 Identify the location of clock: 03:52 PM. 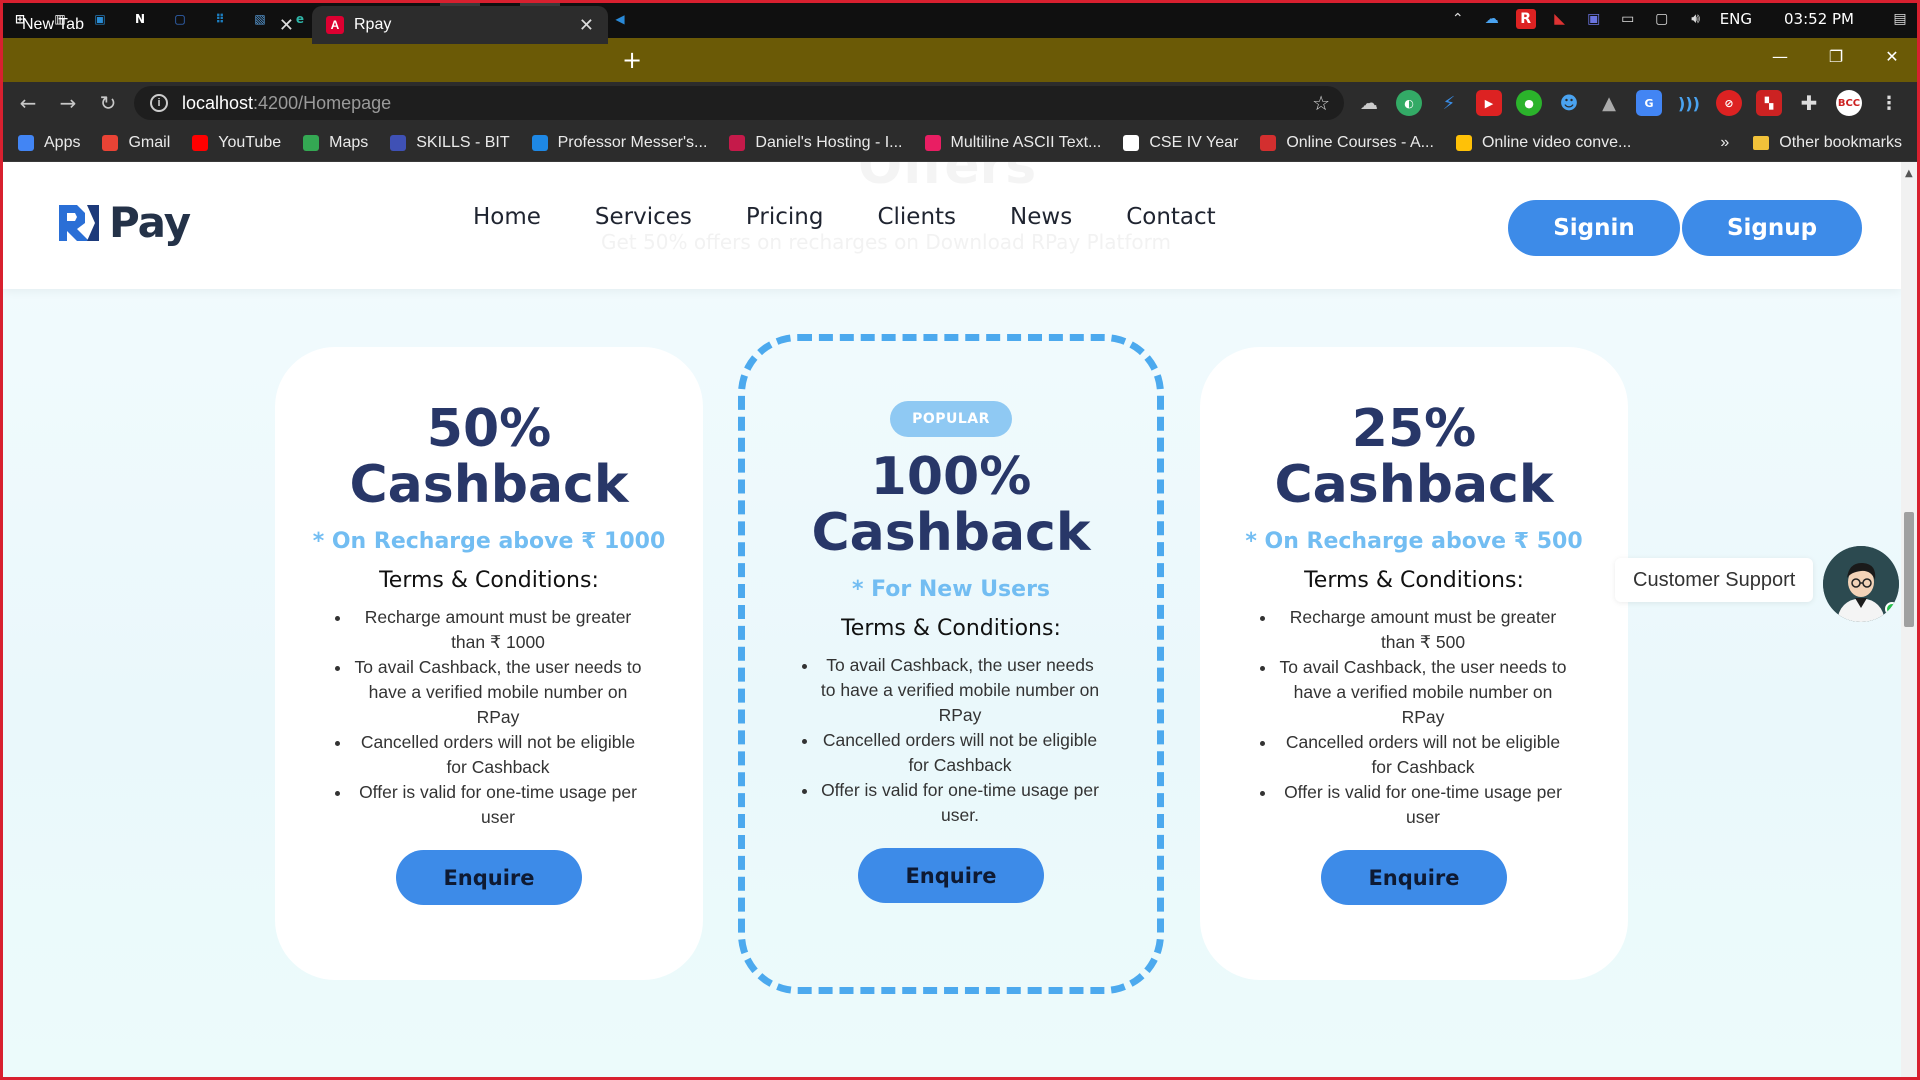
(1819, 19).